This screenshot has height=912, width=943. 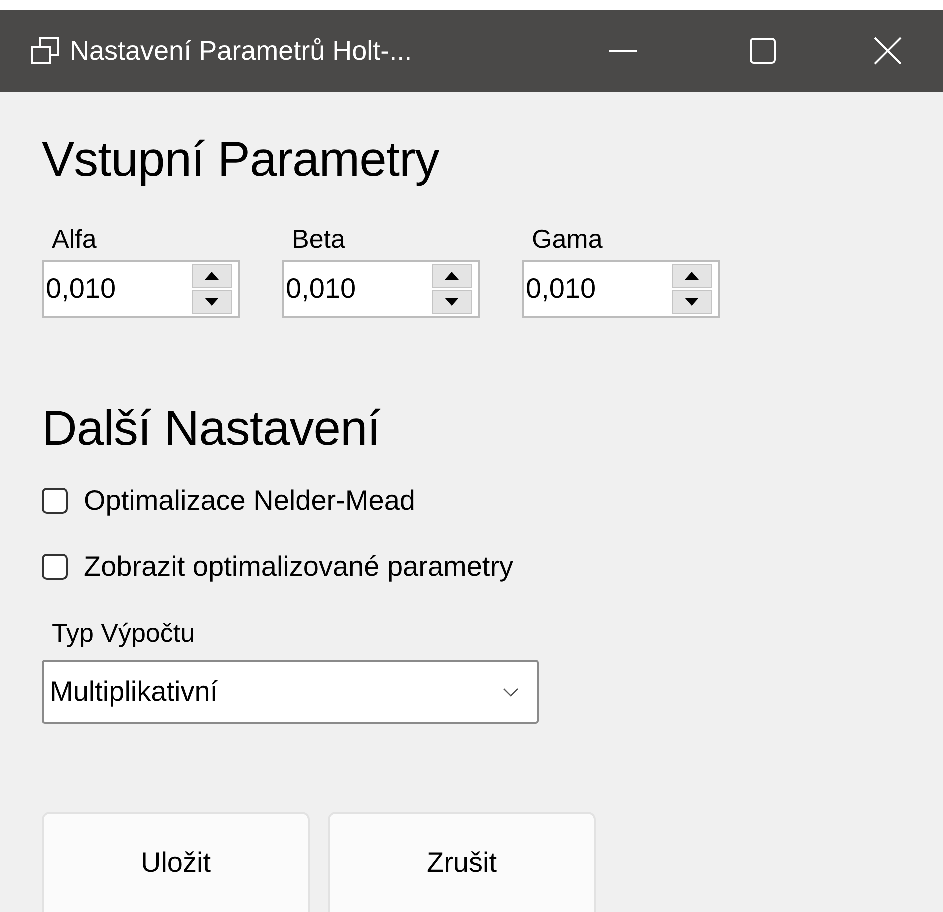 What do you see at coordinates (511, 692) in the screenshot?
I see `chevron-down-icon` at bounding box center [511, 692].